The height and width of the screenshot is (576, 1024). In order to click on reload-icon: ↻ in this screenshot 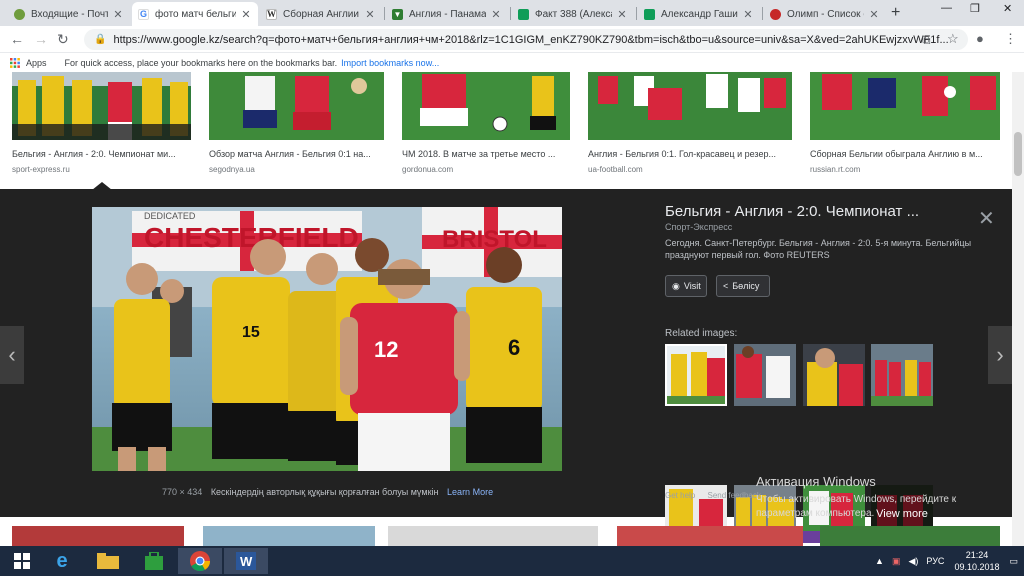, I will do `click(63, 39)`.